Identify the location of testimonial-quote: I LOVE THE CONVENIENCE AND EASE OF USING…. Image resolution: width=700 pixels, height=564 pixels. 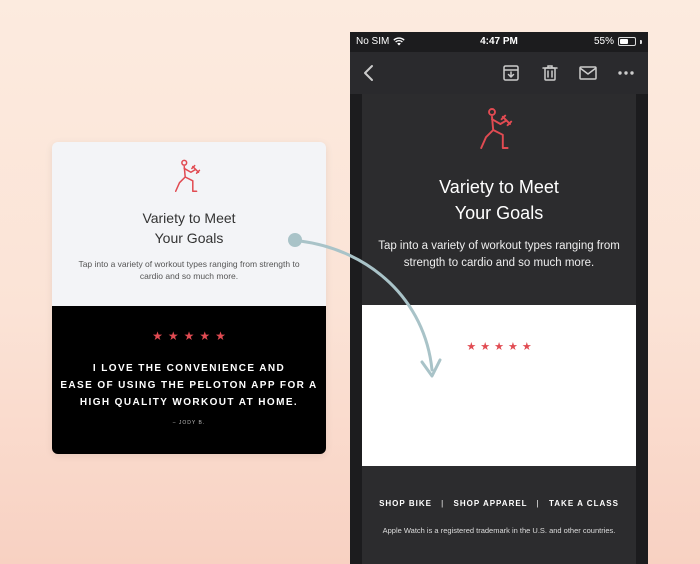
(189, 385).